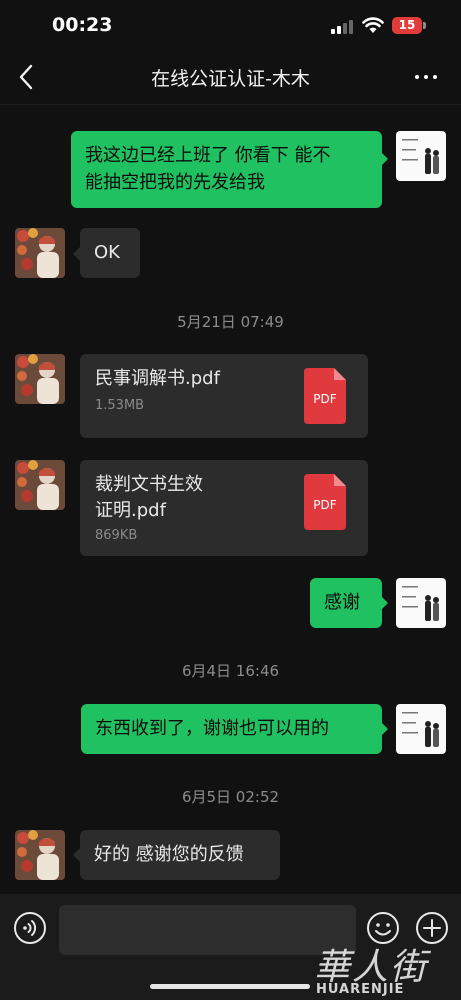 Image resolution: width=461 pixels, height=1000 pixels. What do you see at coordinates (342, 602) in the screenshot?
I see `message-text: 感谢` at bounding box center [342, 602].